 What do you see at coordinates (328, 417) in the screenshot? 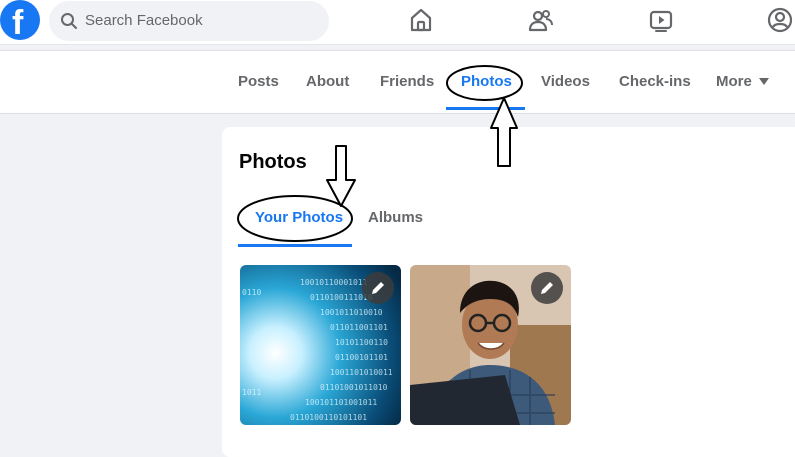
I see `svg-text: 0110100110101101` at bounding box center [328, 417].